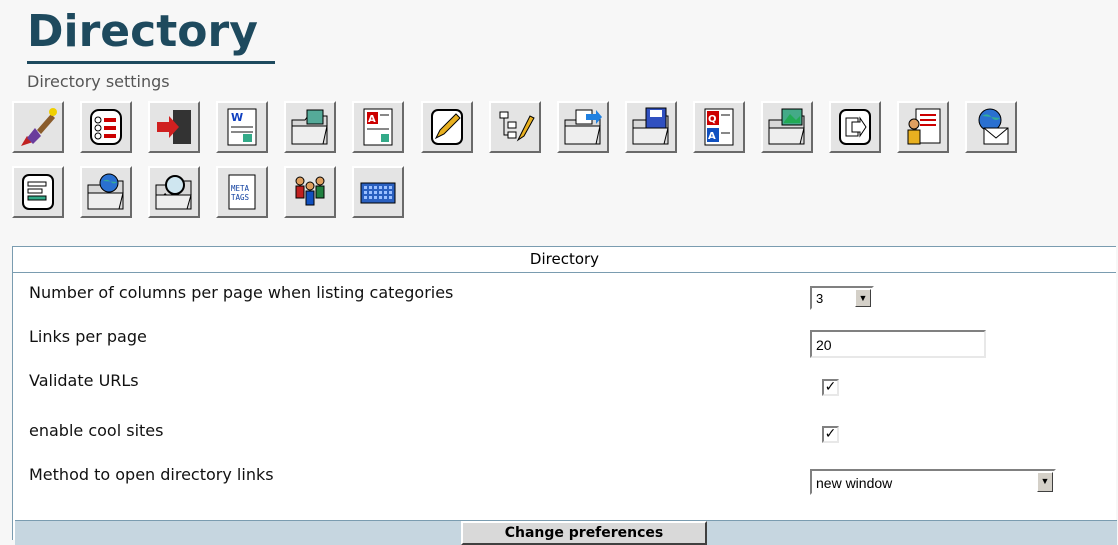 The width and height of the screenshot is (1118, 545). What do you see at coordinates (98, 81) in the screenshot?
I see `page-subtitle: Directory settings` at bounding box center [98, 81].